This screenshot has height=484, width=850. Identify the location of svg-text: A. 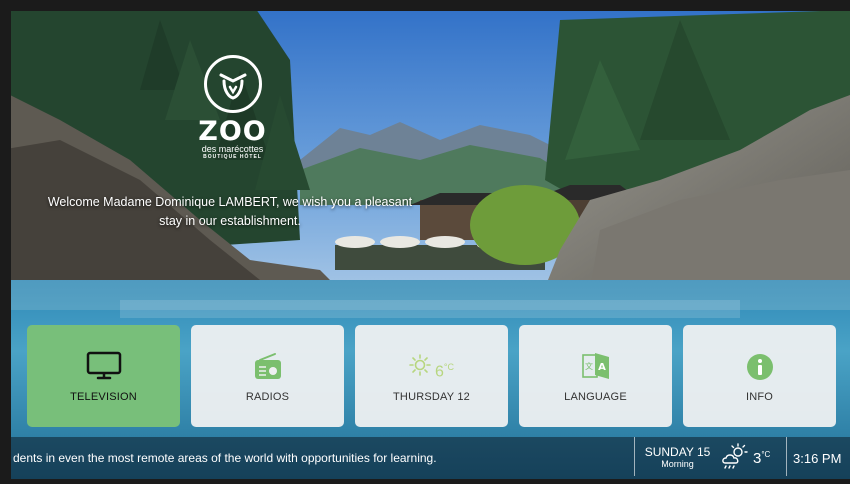
(602, 367).